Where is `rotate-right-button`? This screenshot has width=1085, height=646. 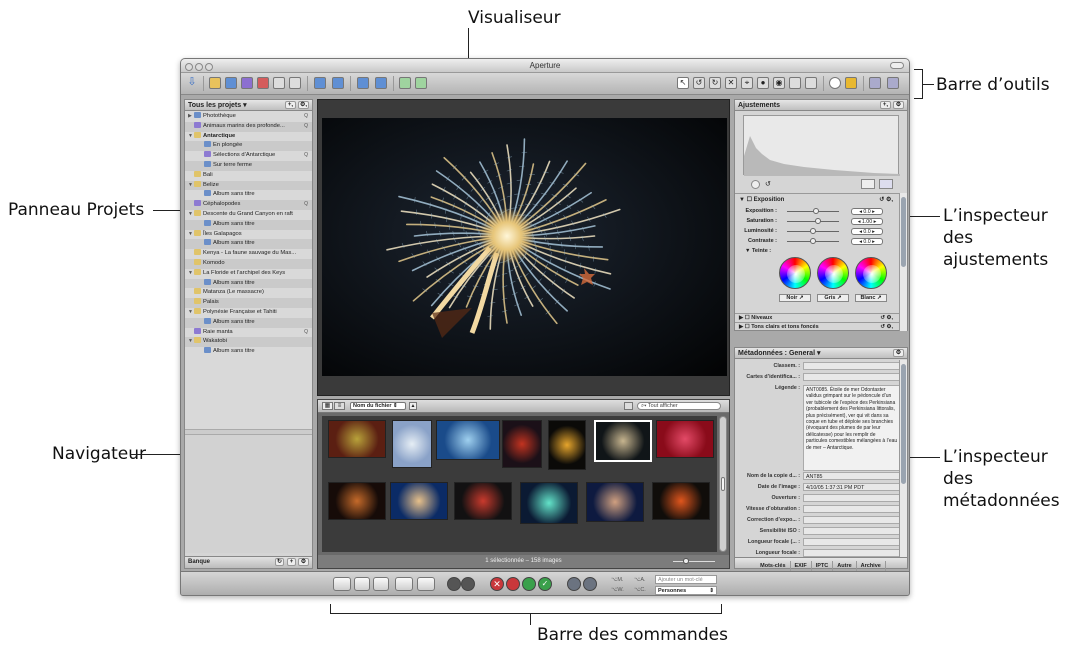
rotate-right-button is located at coordinates (468, 584).